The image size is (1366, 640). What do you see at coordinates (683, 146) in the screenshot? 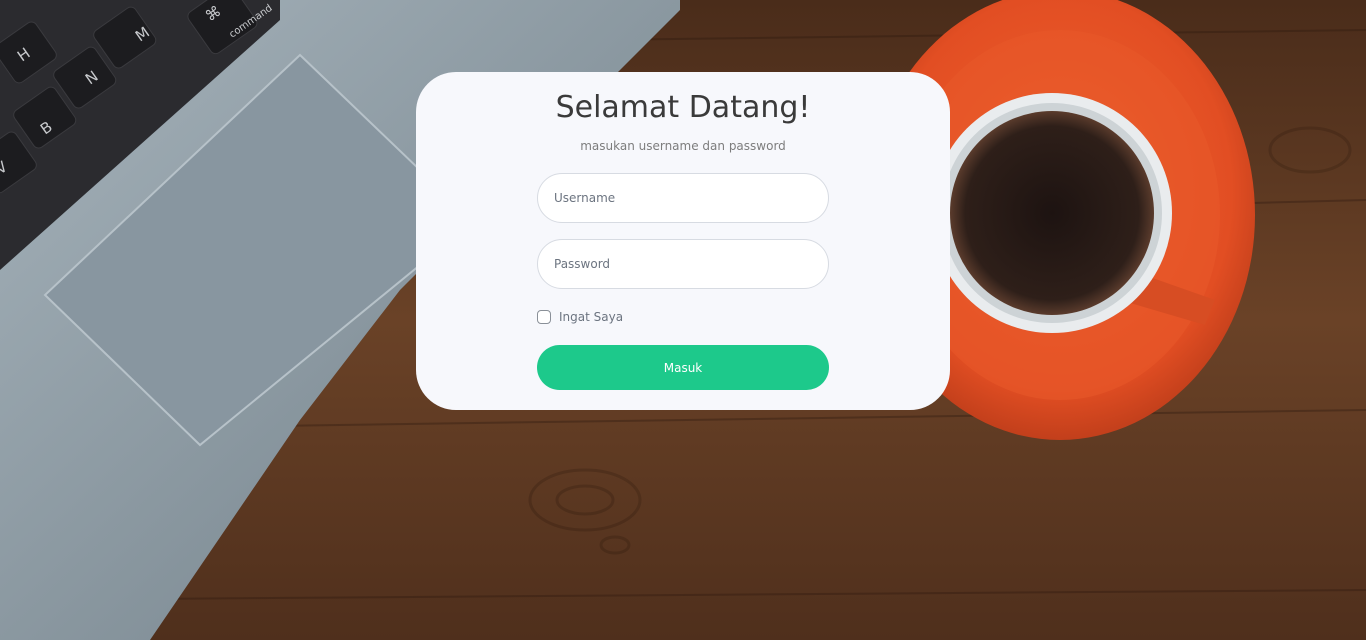
I see `login-subtitle: masukan username dan password` at bounding box center [683, 146].